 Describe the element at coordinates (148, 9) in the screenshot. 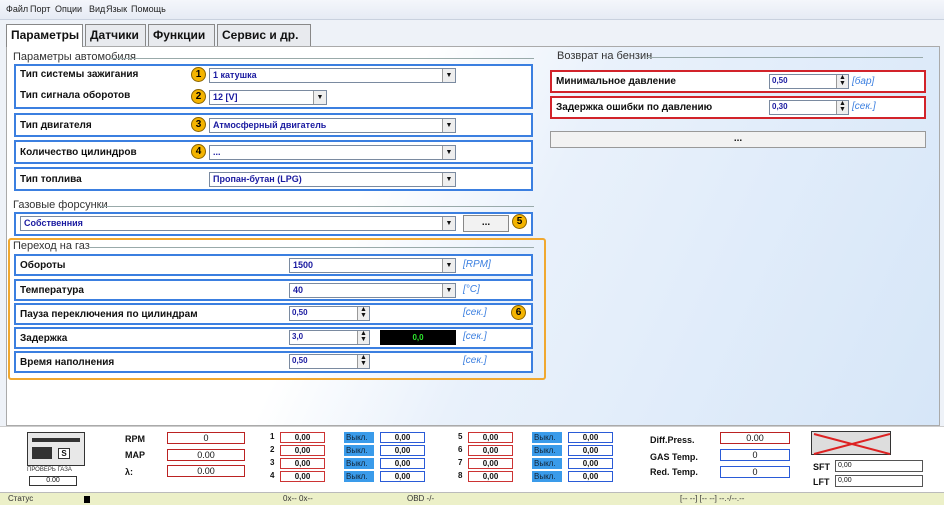

I see `menu-help: Помощь` at that location.